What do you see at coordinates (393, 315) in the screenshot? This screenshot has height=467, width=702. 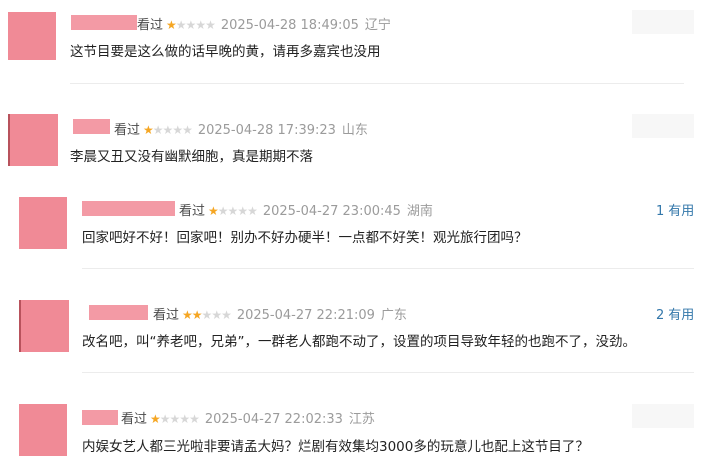 I see `comment-location: 广东` at bounding box center [393, 315].